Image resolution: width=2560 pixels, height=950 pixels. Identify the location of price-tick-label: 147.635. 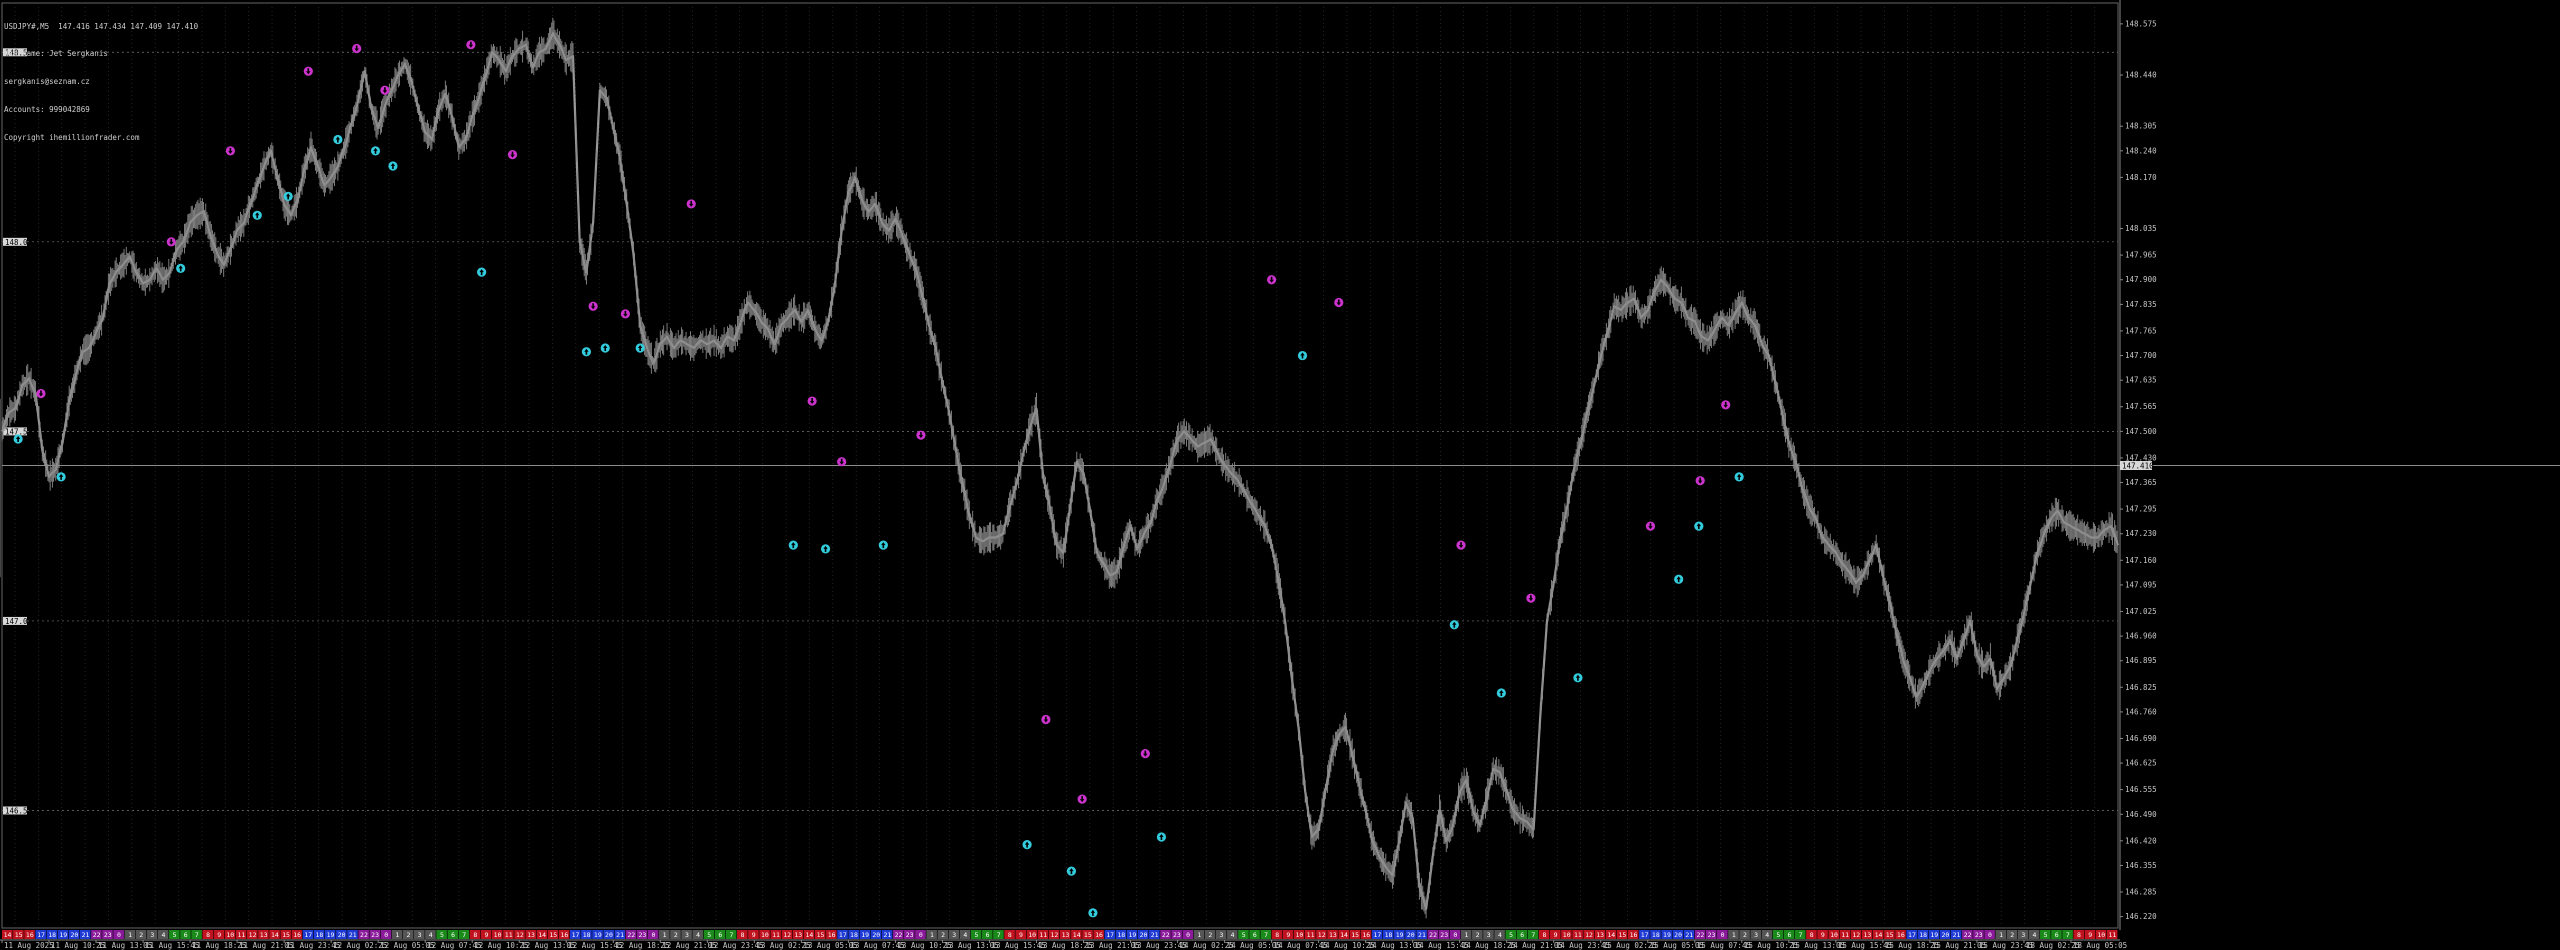
(2141, 380).